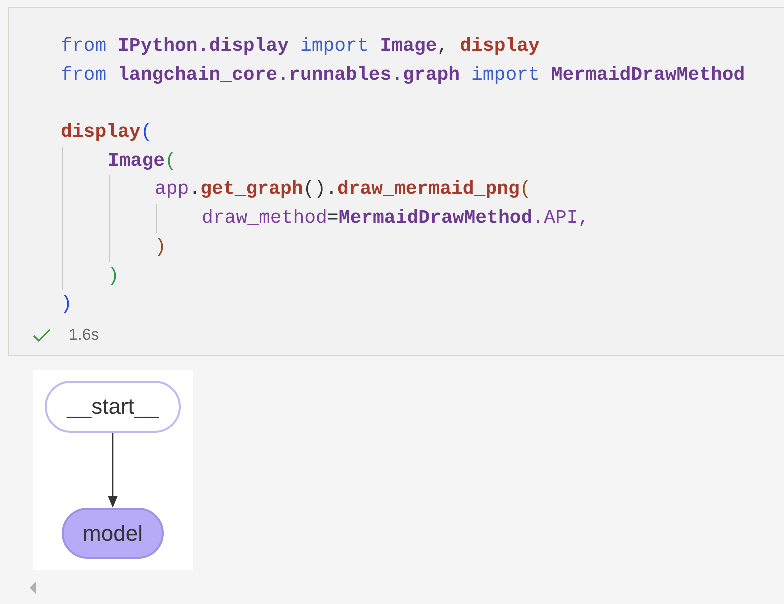  What do you see at coordinates (33, 588) in the screenshot?
I see `scroll-left-icon` at bounding box center [33, 588].